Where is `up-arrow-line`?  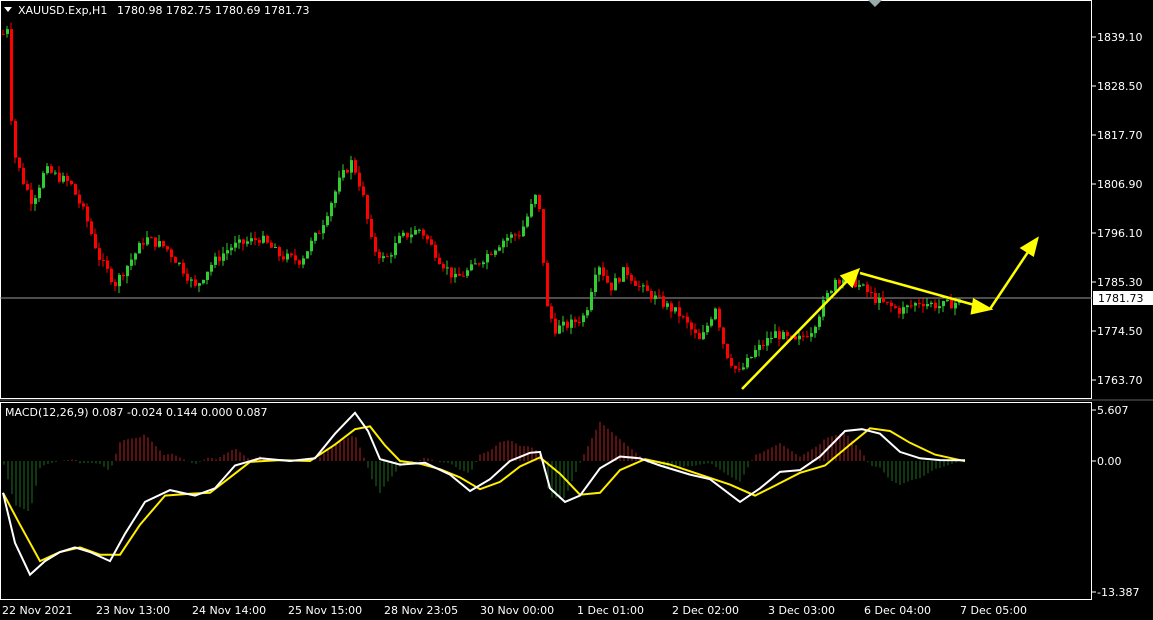
up-arrow-line is located at coordinates (796, 333).